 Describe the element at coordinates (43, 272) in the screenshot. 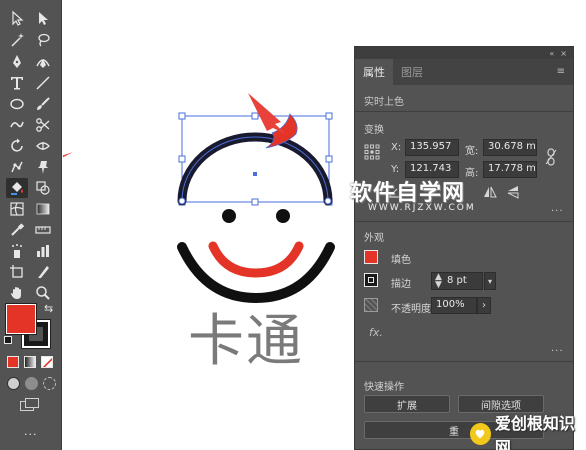

I see `slice-tool-icon` at that location.